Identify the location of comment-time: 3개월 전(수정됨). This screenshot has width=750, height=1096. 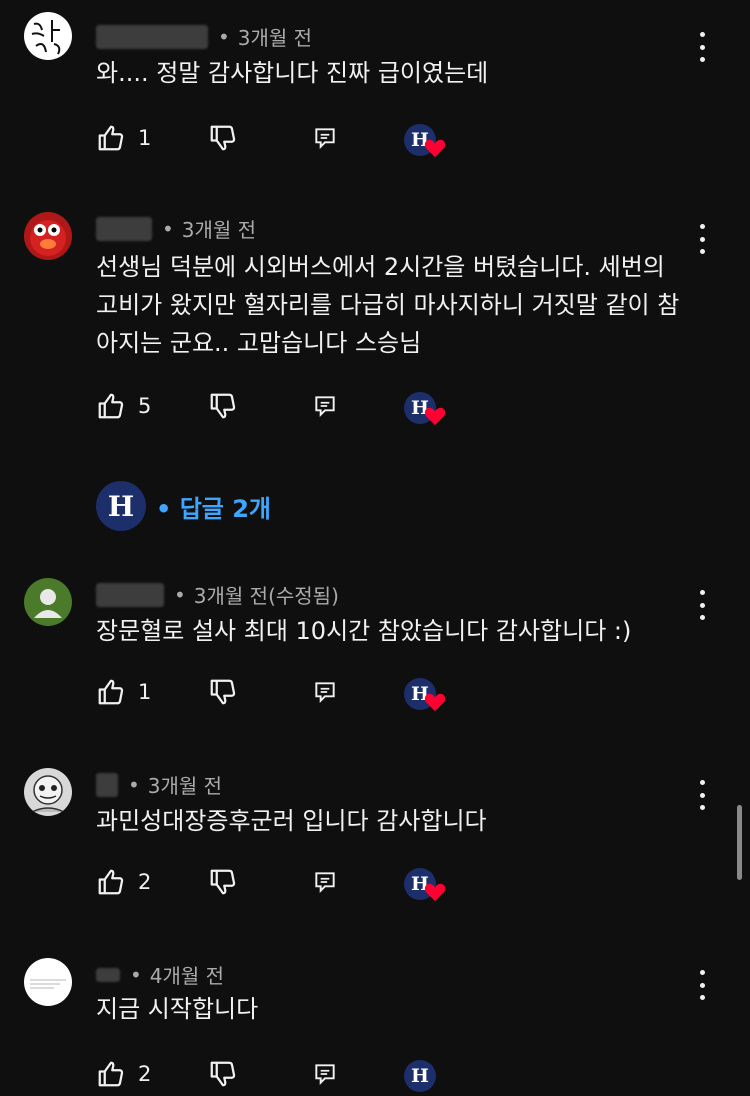
(266, 596).